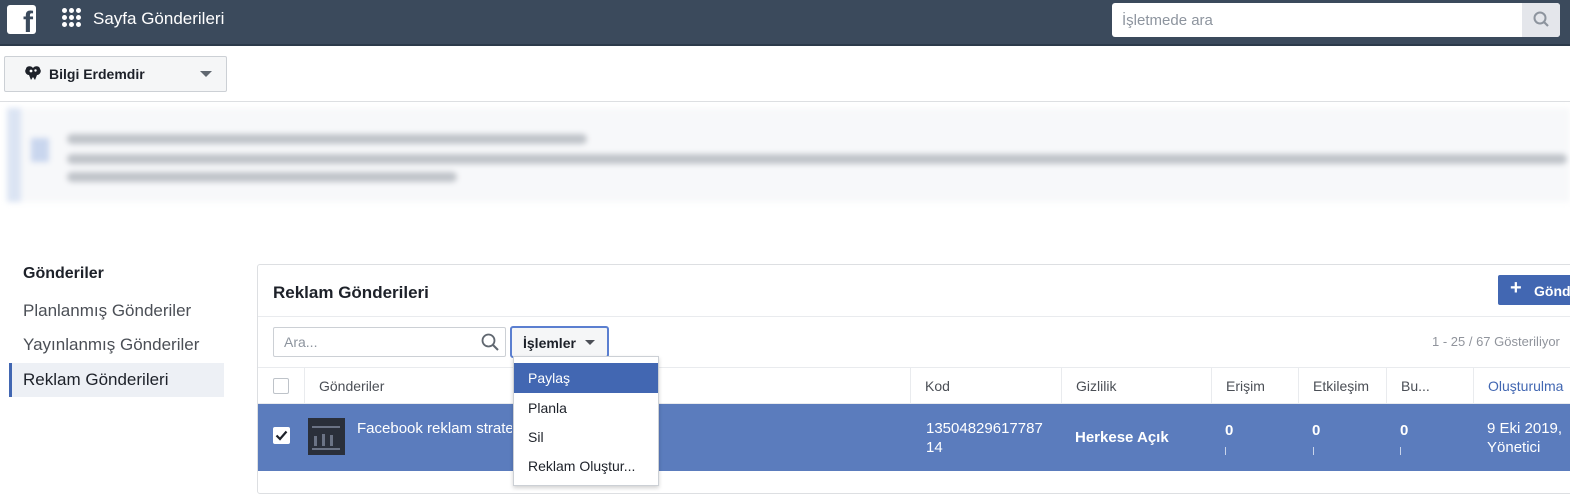  I want to click on bu-bar, so click(1400, 451).